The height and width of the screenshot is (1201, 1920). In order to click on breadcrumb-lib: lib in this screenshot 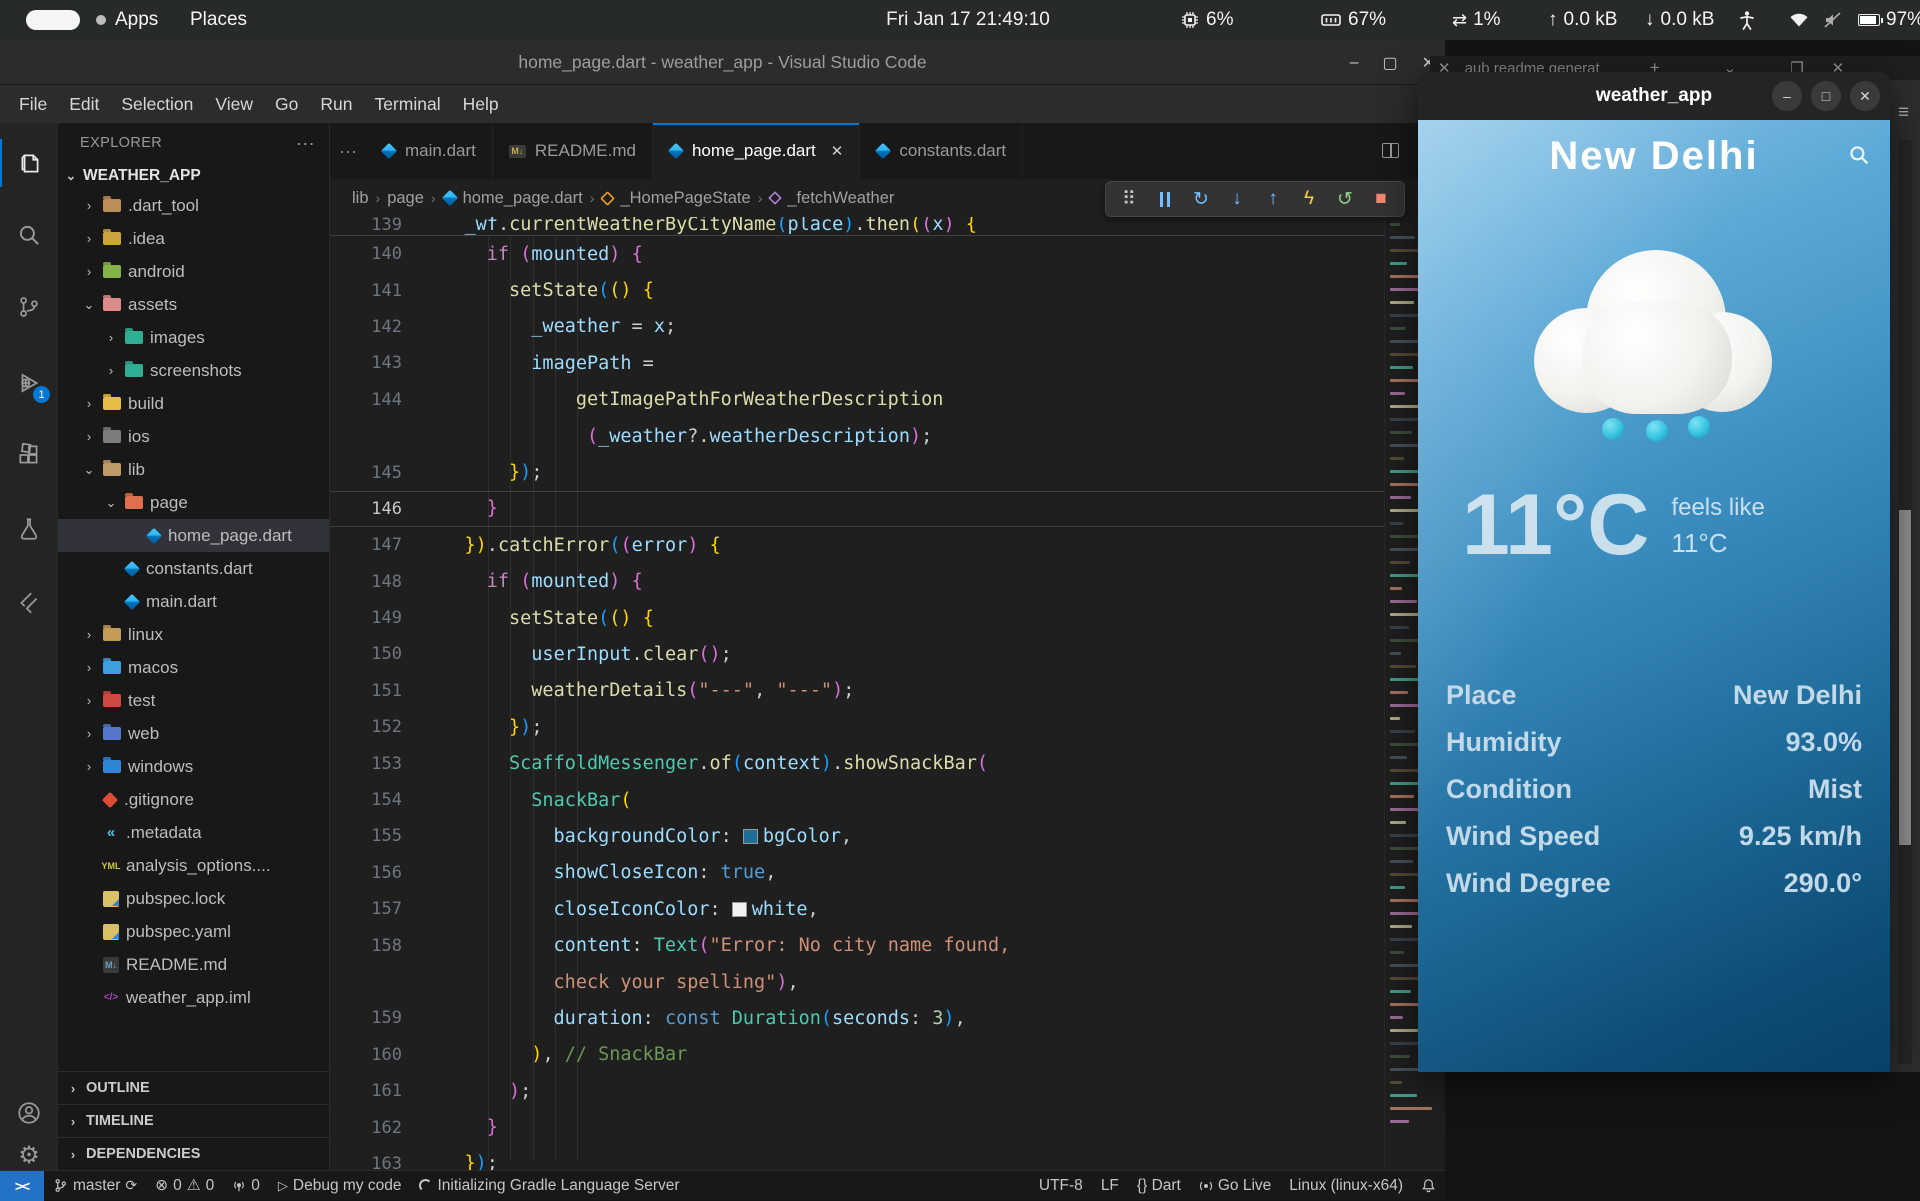, I will do `click(360, 198)`.